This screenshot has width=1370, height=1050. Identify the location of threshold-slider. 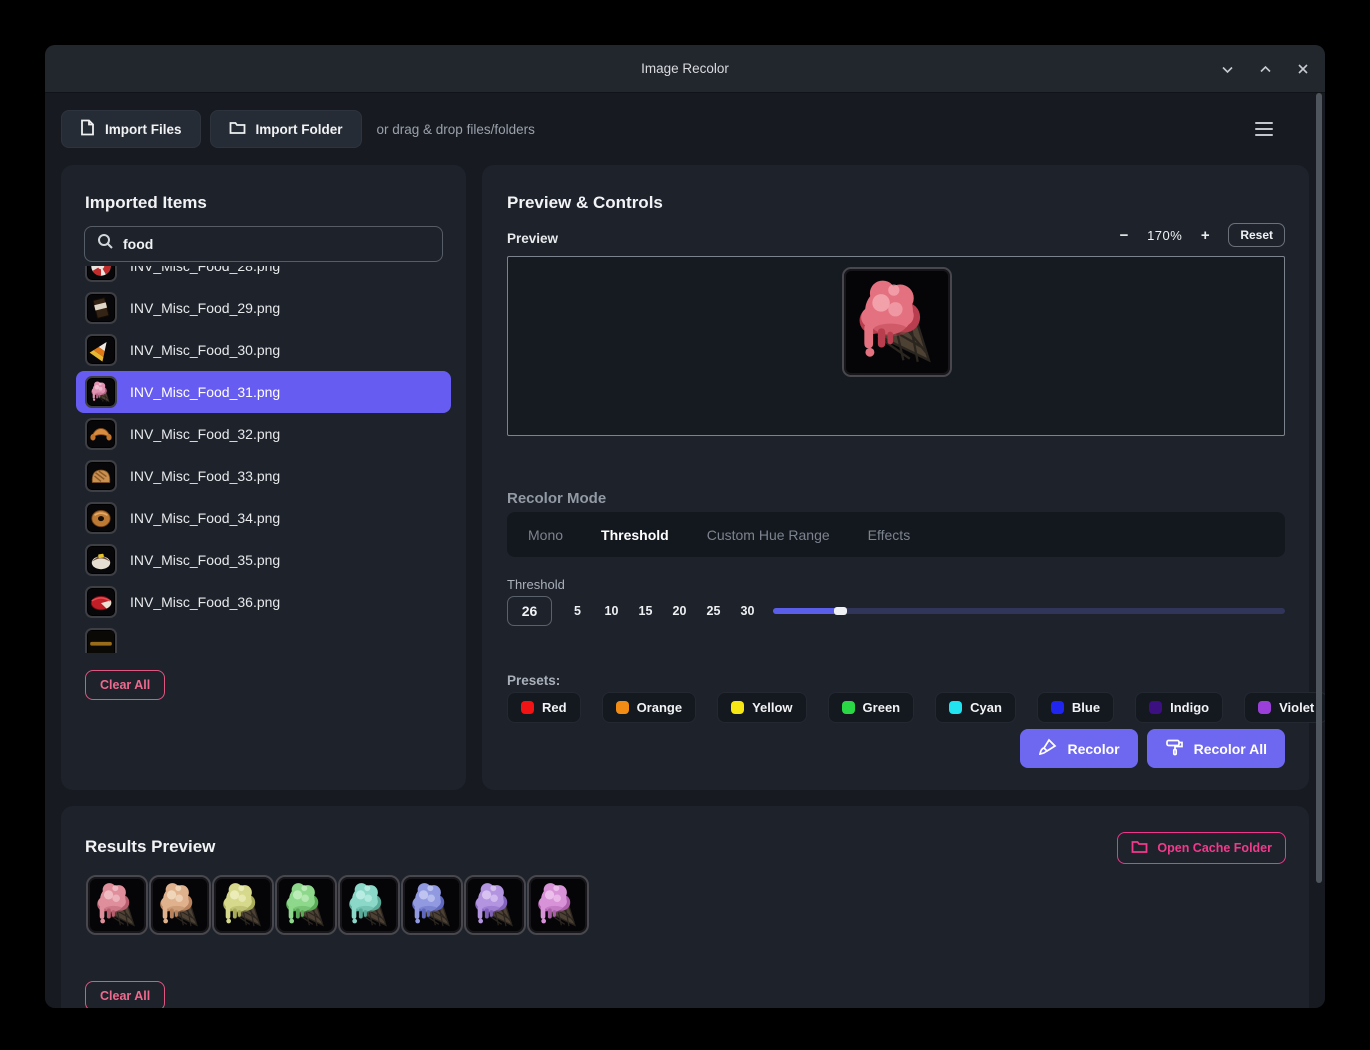
(1029, 611).